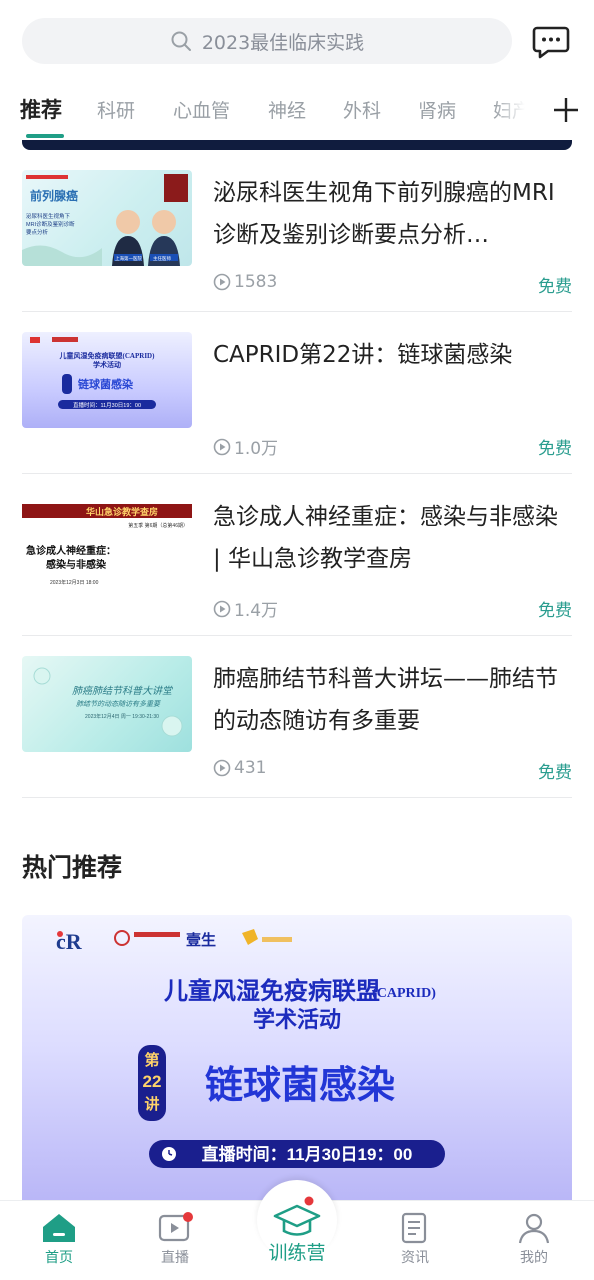 This screenshot has height=1280, width=594. I want to click on search-input: 2023最佳临床实践, so click(267, 41).